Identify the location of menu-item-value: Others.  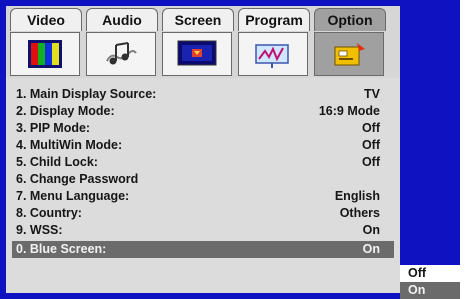
(359, 213).